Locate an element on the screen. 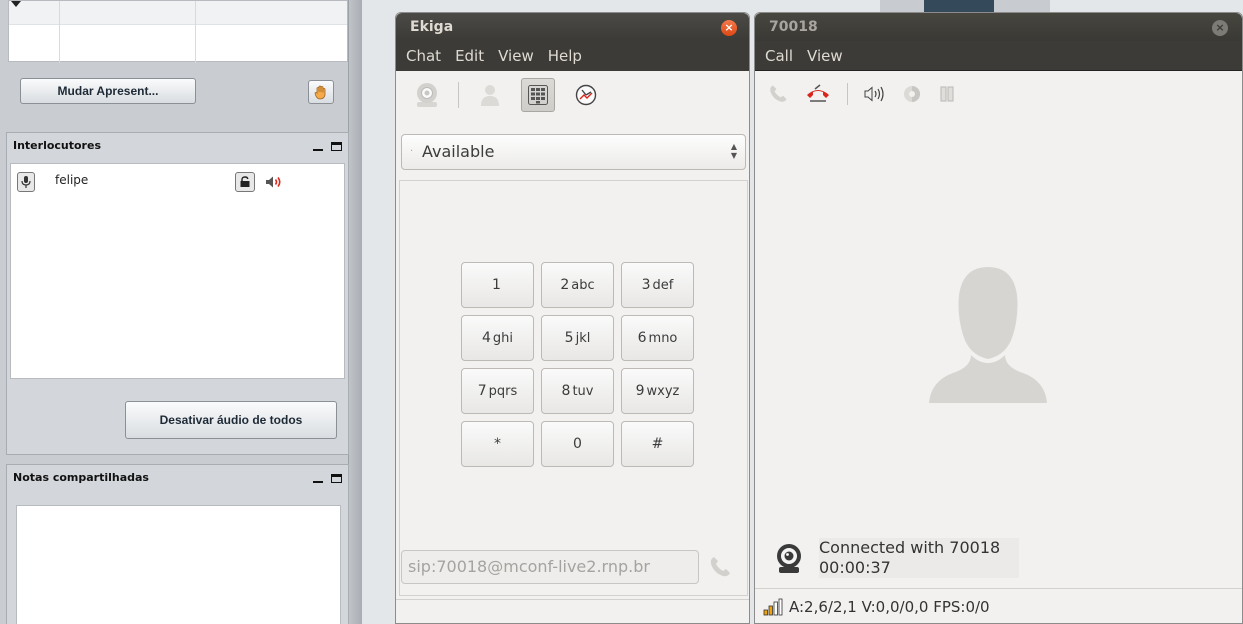 This screenshot has width=1243, height=624. microphone-icon is located at coordinates (26, 182).